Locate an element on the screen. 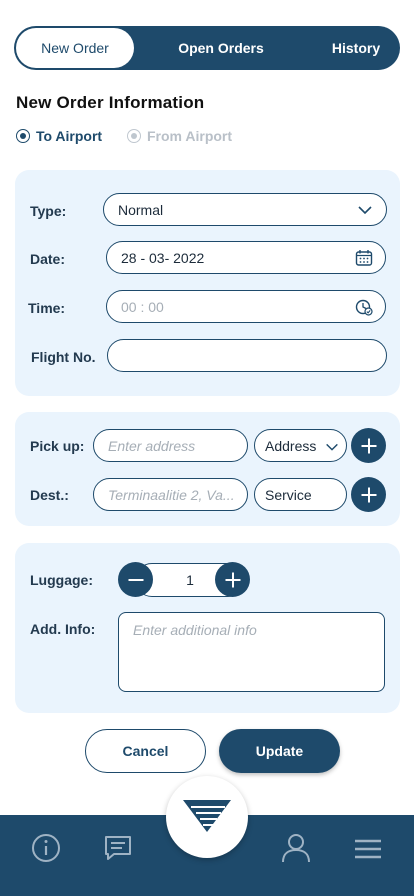 The width and height of the screenshot is (414, 896). type-label: Type: is located at coordinates (48, 211).